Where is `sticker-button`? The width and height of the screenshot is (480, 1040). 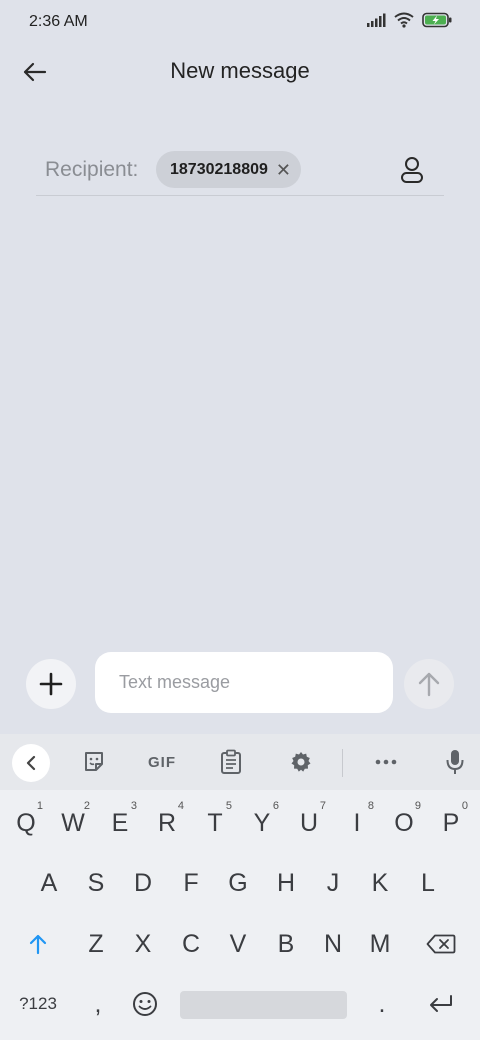 sticker-button is located at coordinates (94, 762).